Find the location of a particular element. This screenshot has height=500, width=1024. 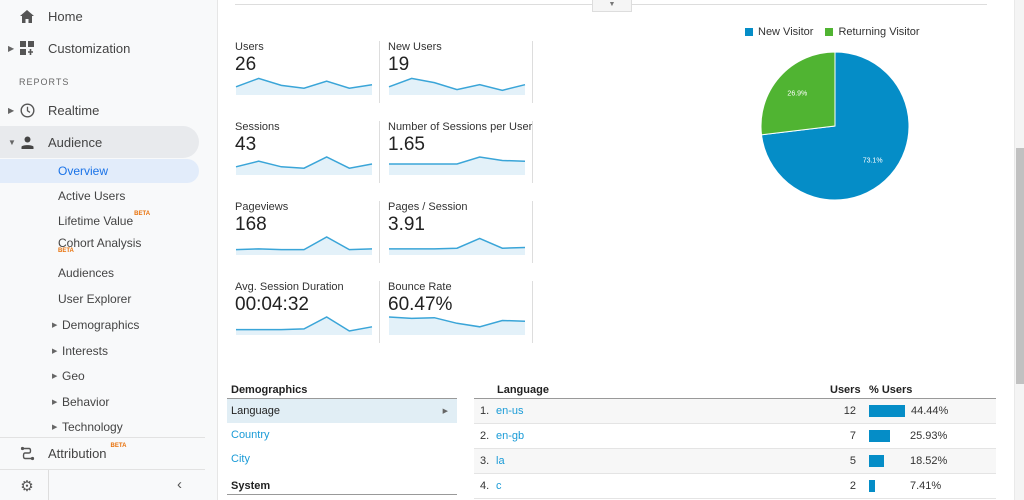

footer-divider is located at coordinates (48, 485).